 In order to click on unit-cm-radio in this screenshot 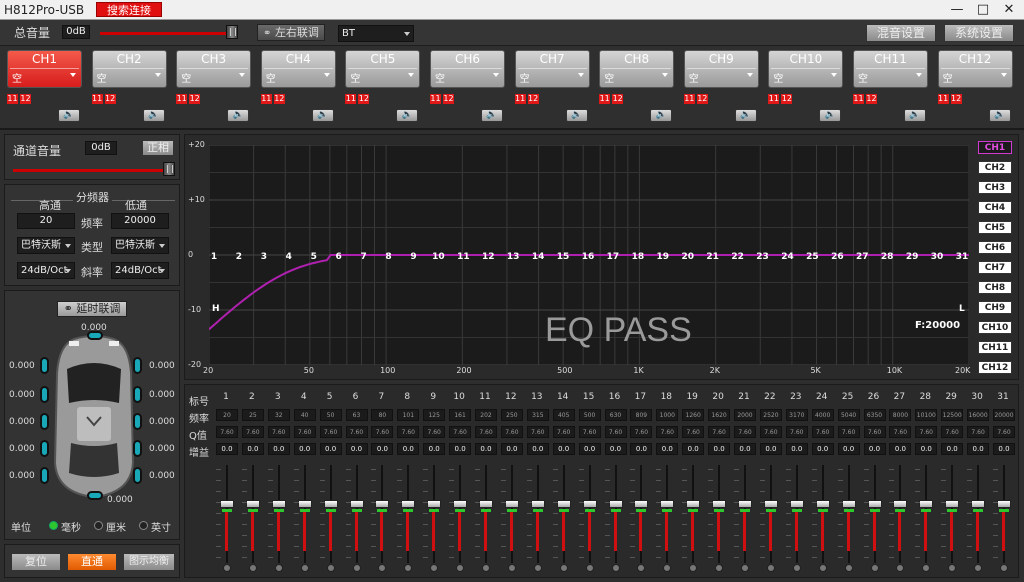, I will do `click(98, 525)`.